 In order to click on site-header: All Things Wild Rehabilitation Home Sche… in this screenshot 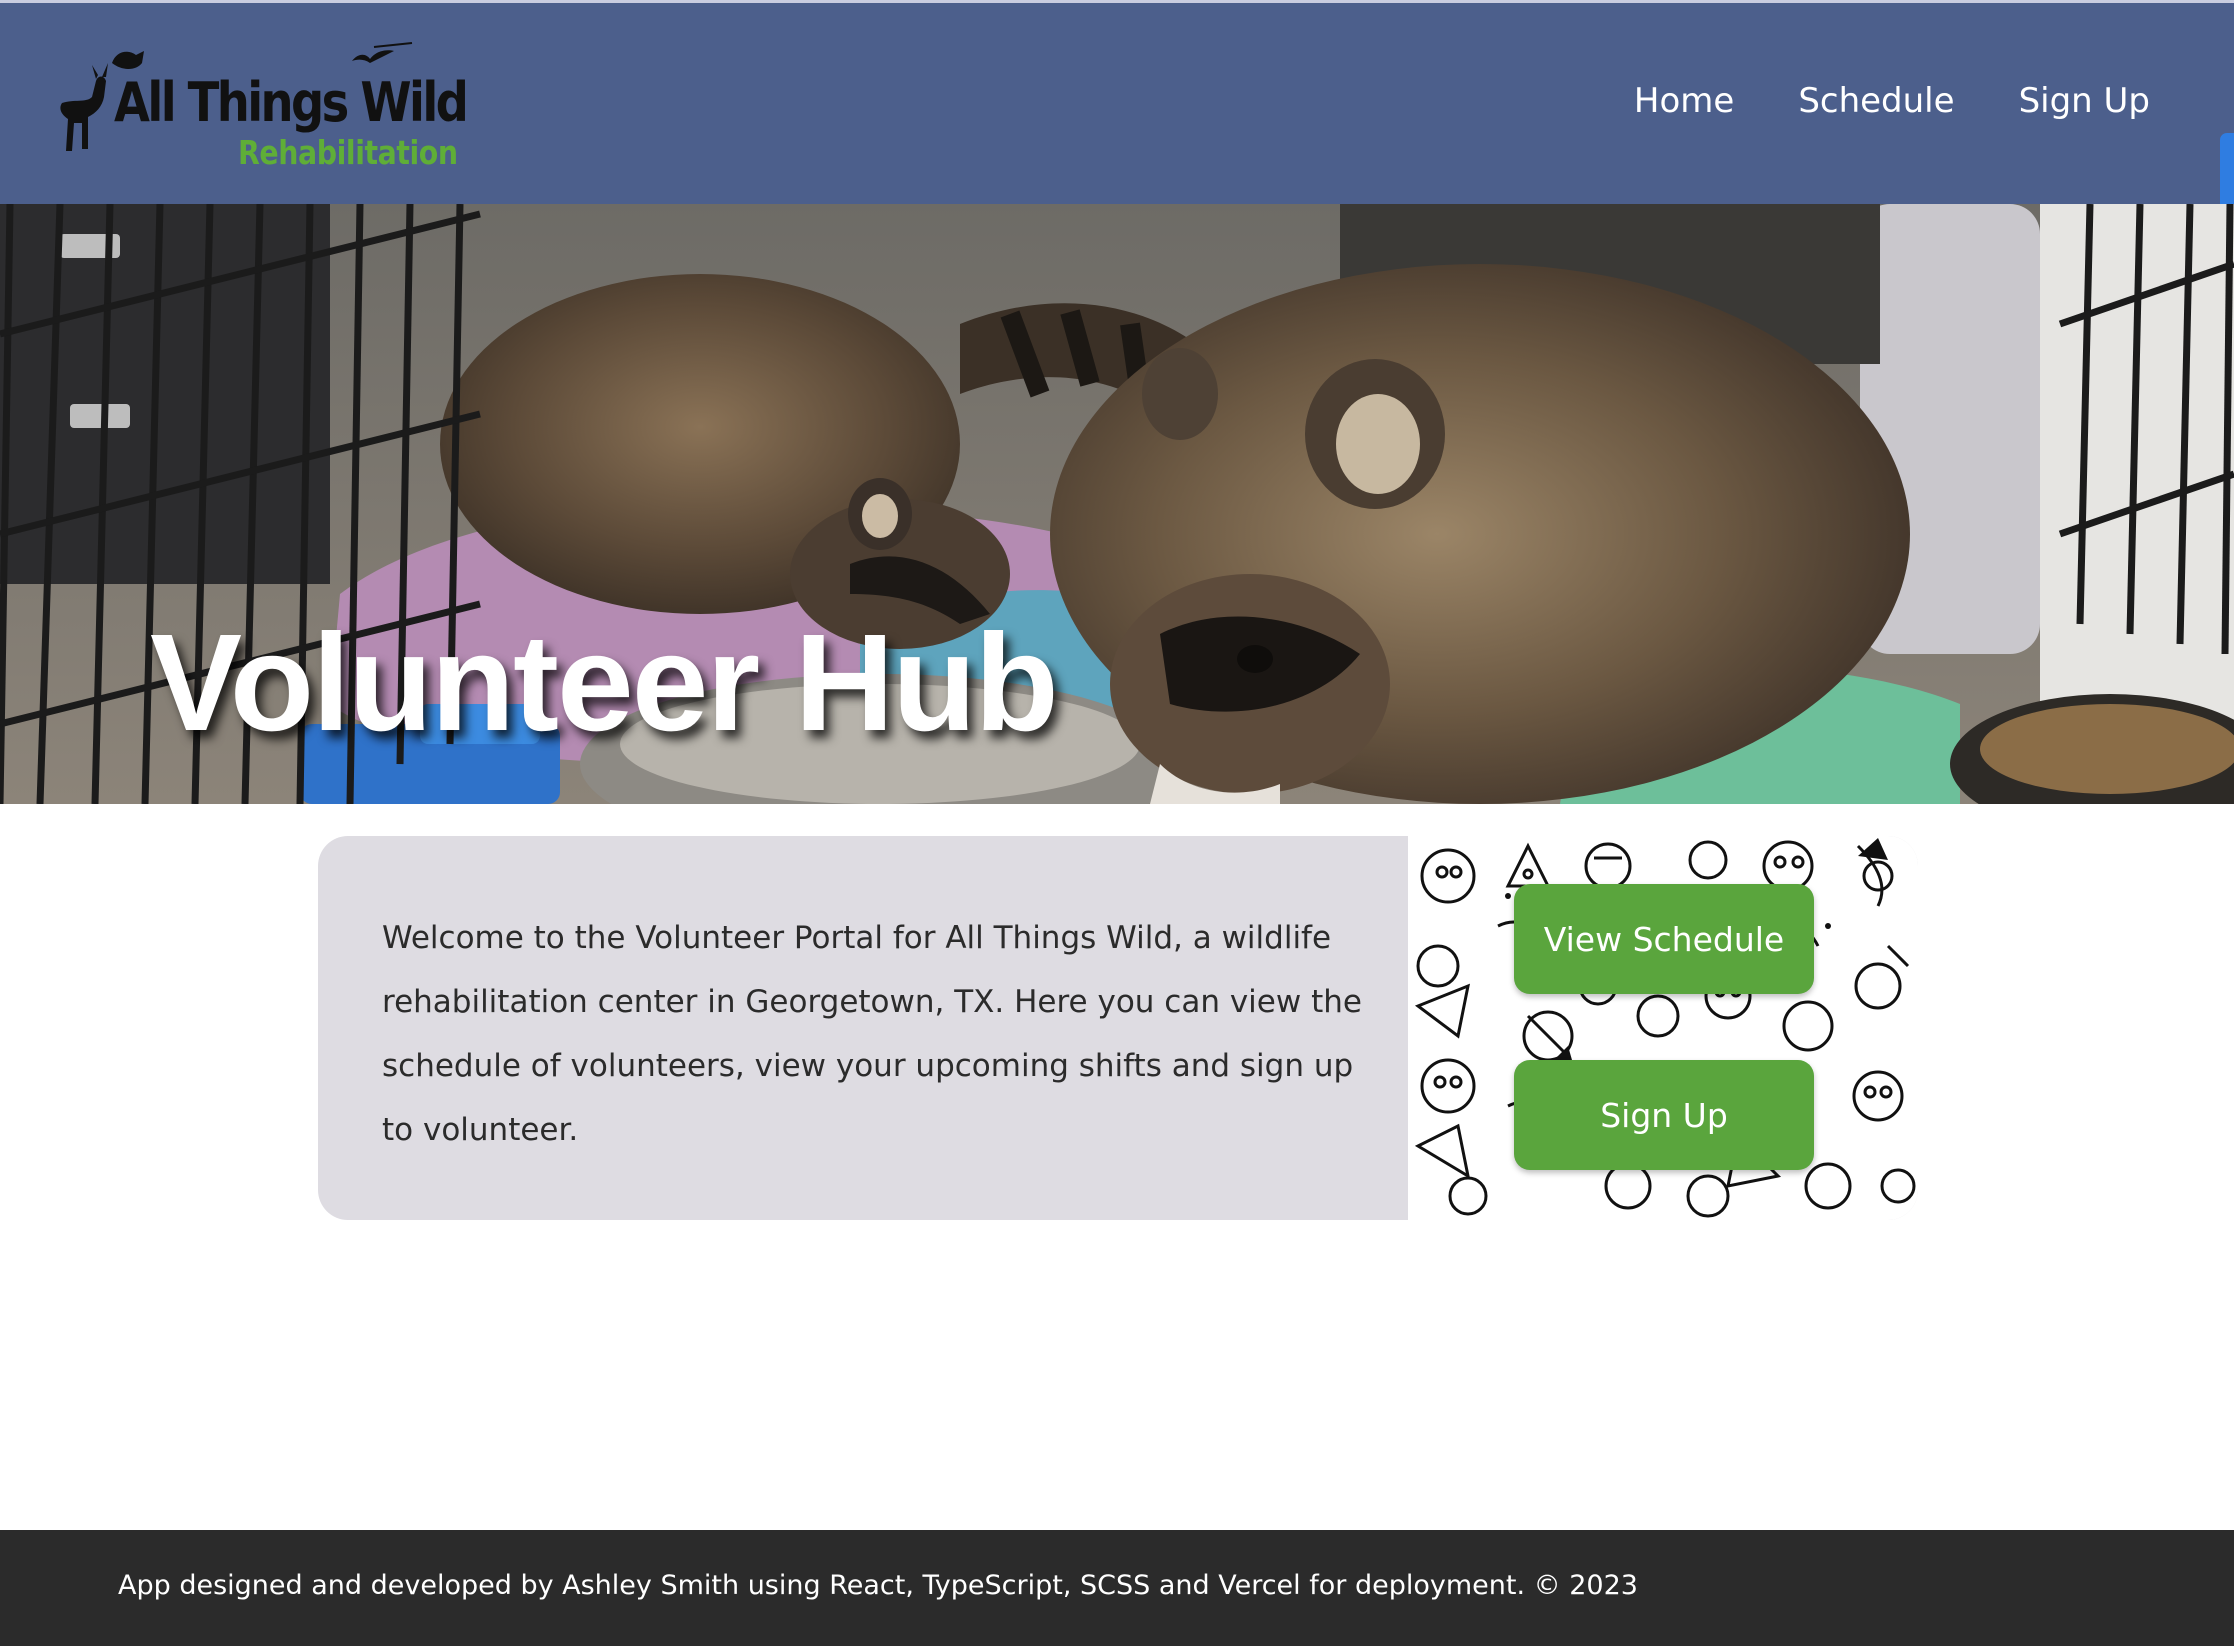, I will do `click(1117, 116)`.